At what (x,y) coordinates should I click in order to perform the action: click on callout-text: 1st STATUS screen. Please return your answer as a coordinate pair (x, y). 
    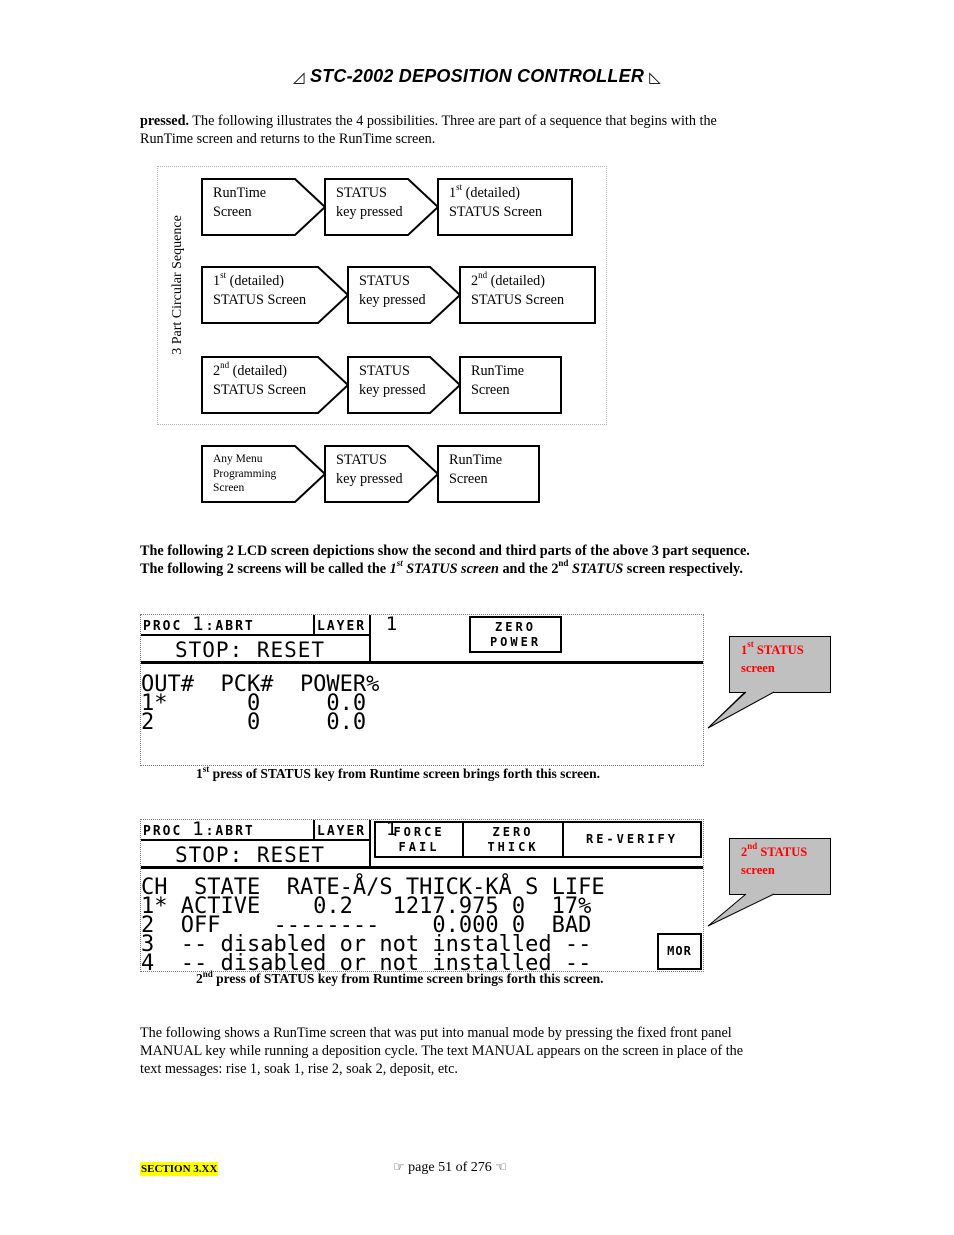
    Looking at the image, I should click on (772, 657).